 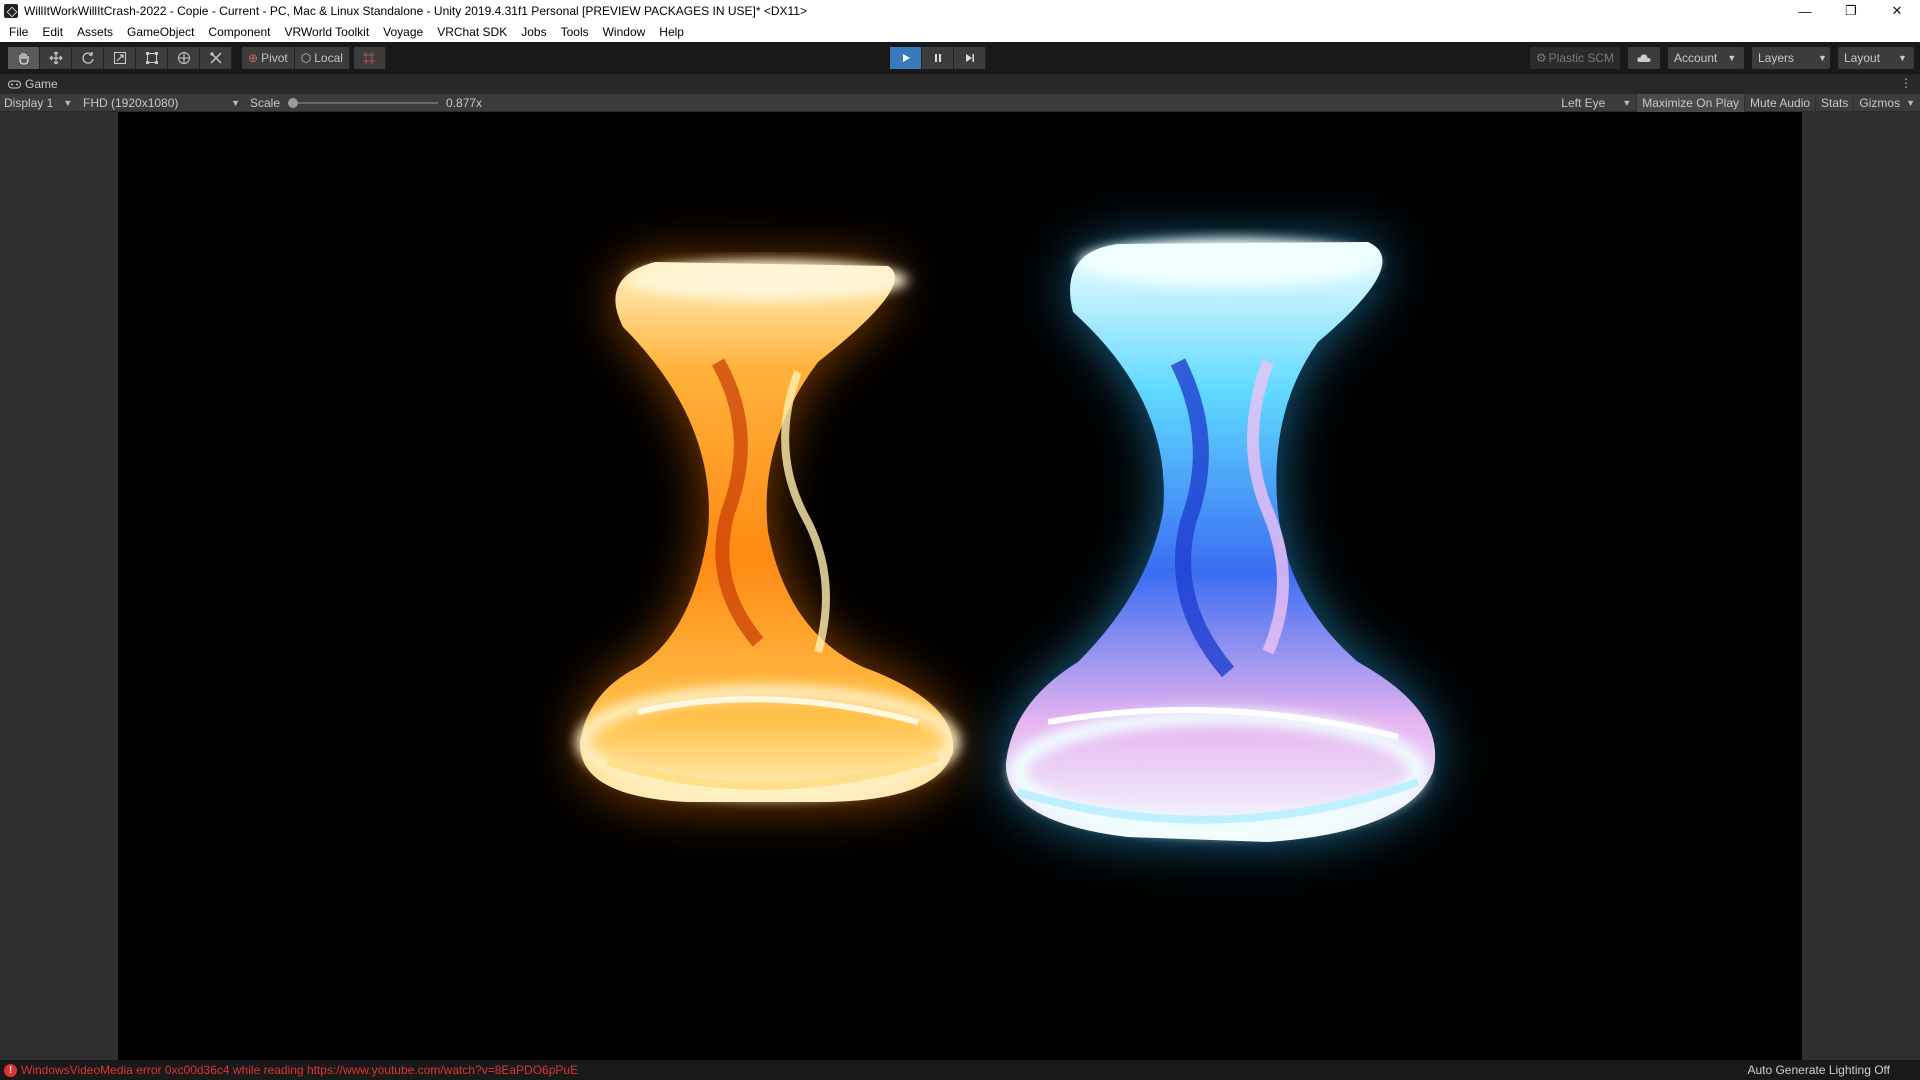 I want to click on menu-component: Component, so click(x=239, y=32).